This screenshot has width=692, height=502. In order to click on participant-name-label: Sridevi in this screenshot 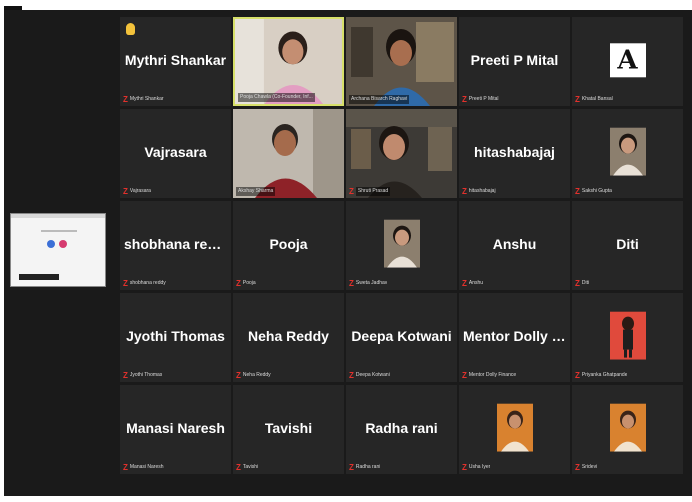, I will do `click(589, 467)`.